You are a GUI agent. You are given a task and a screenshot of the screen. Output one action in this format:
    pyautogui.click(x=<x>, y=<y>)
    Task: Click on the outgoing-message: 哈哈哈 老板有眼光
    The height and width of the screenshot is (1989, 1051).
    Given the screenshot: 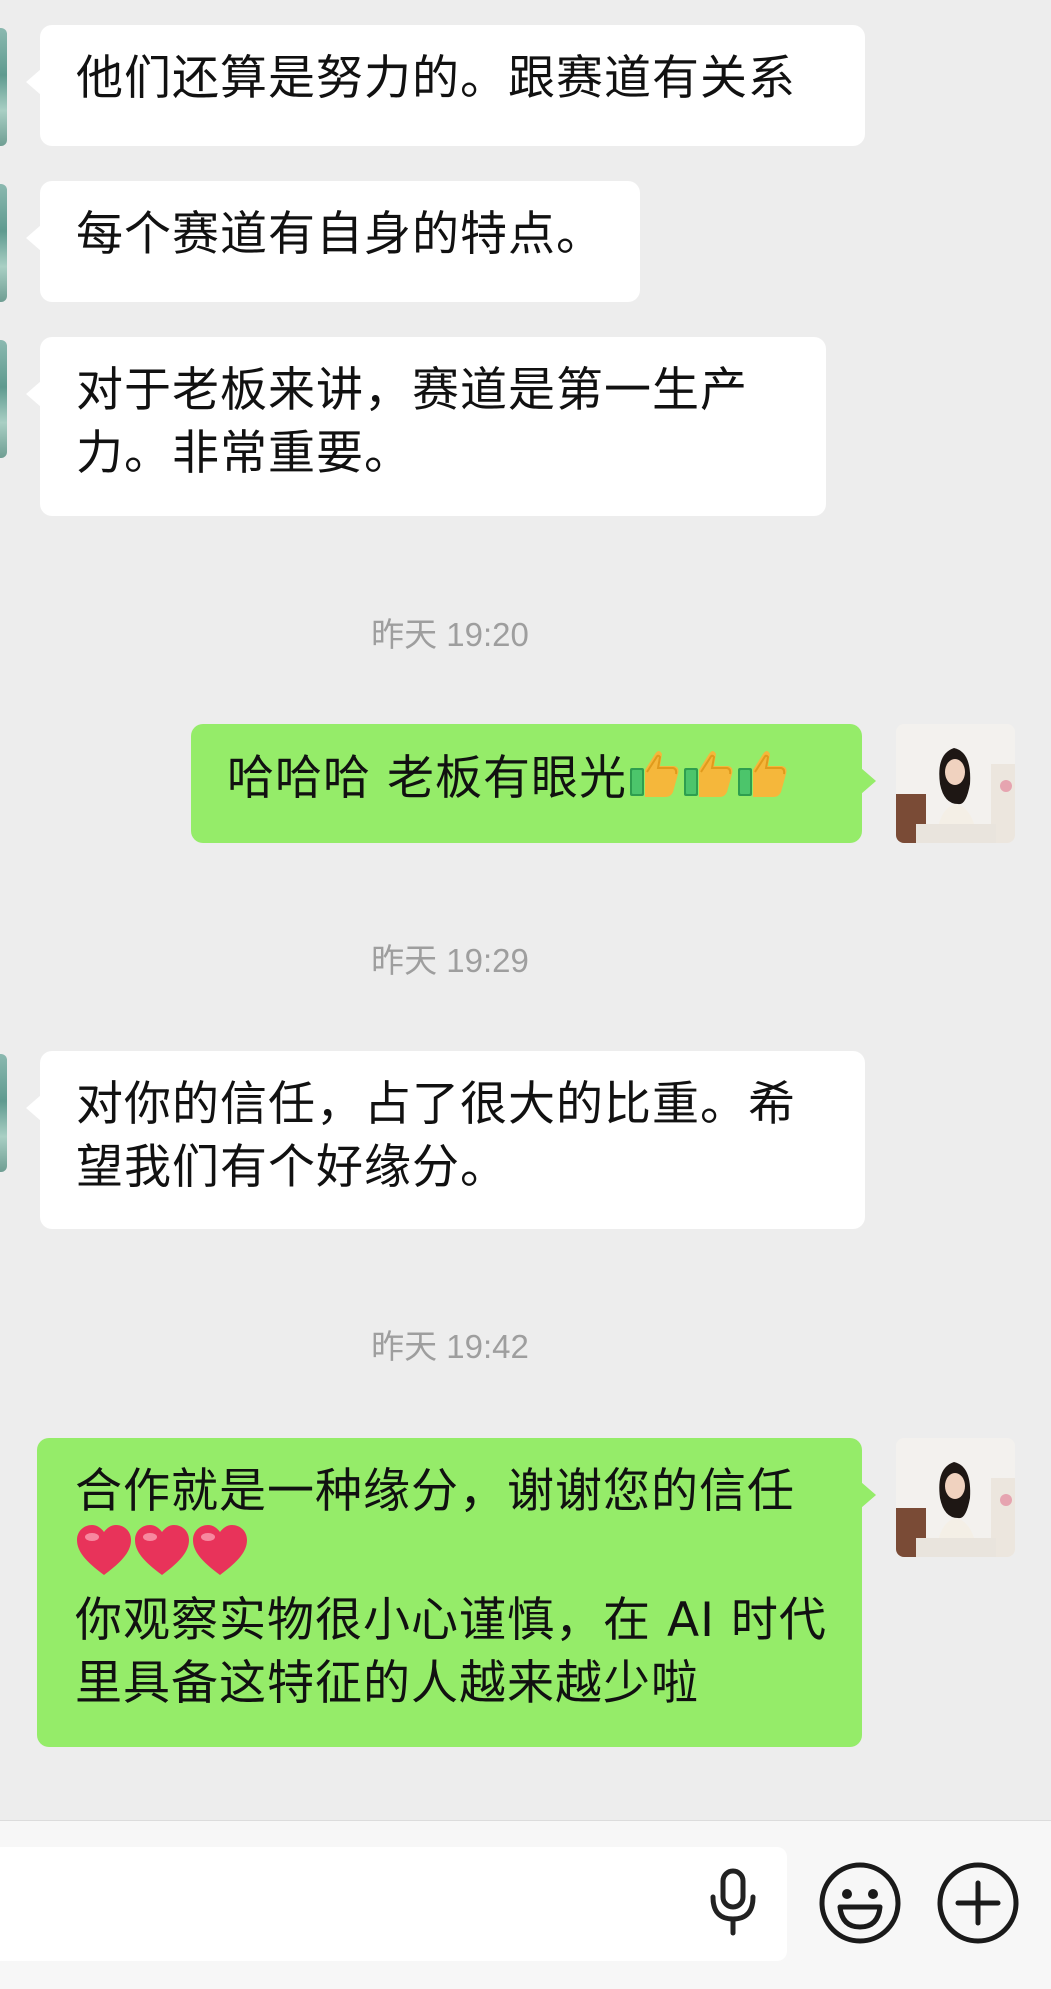 What is the action you would take?
    pyautogui.click(x=533, y=783)
    